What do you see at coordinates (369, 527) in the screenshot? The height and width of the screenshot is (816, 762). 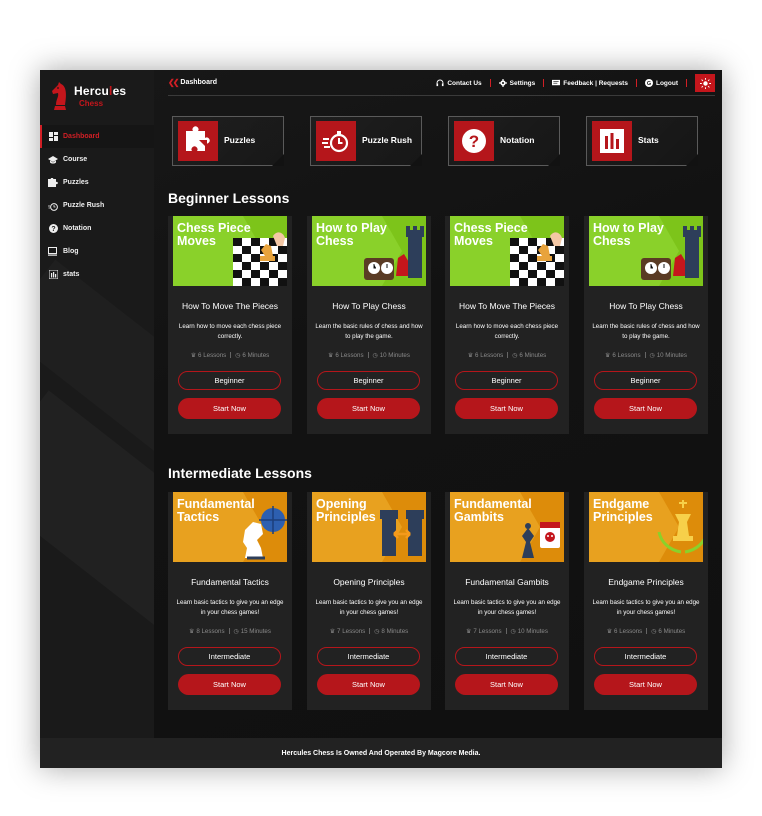 I see `course-thumbnail: Opening Principles` at bounding box center [369, 527].